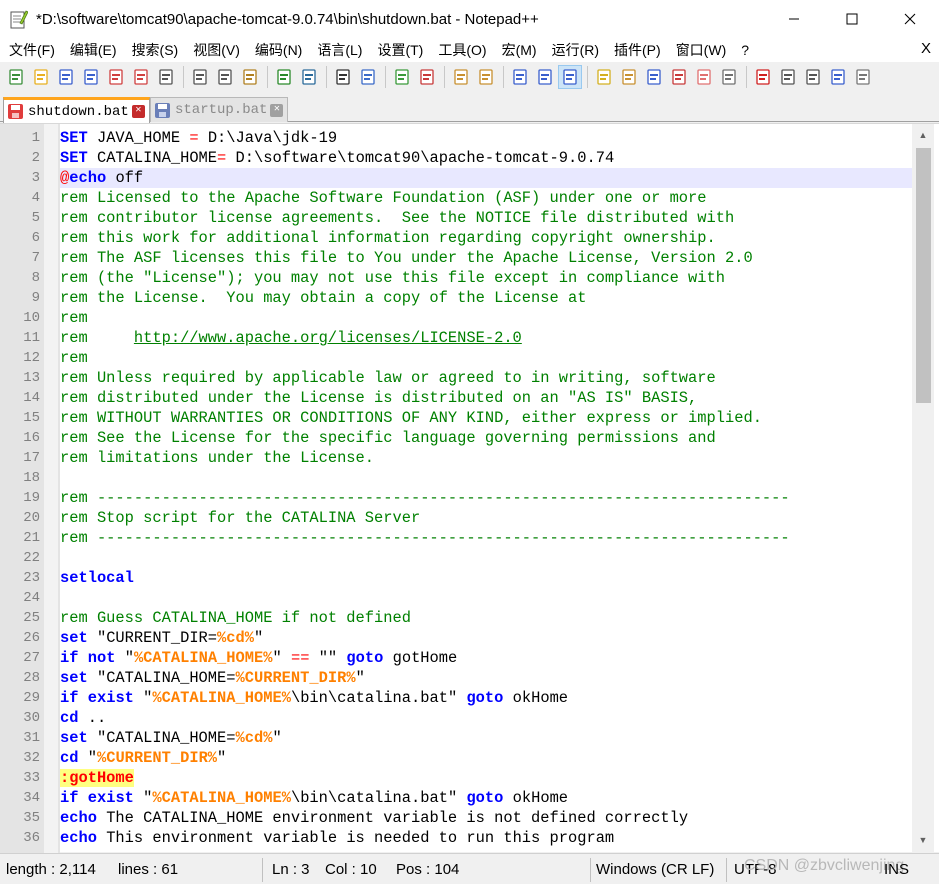 The height and width of the screenshot is (884, 939). What do you see at coordinates (402, 77) in the screenshot?
I see `zoom-in-button` at bounding box center [402, 77].